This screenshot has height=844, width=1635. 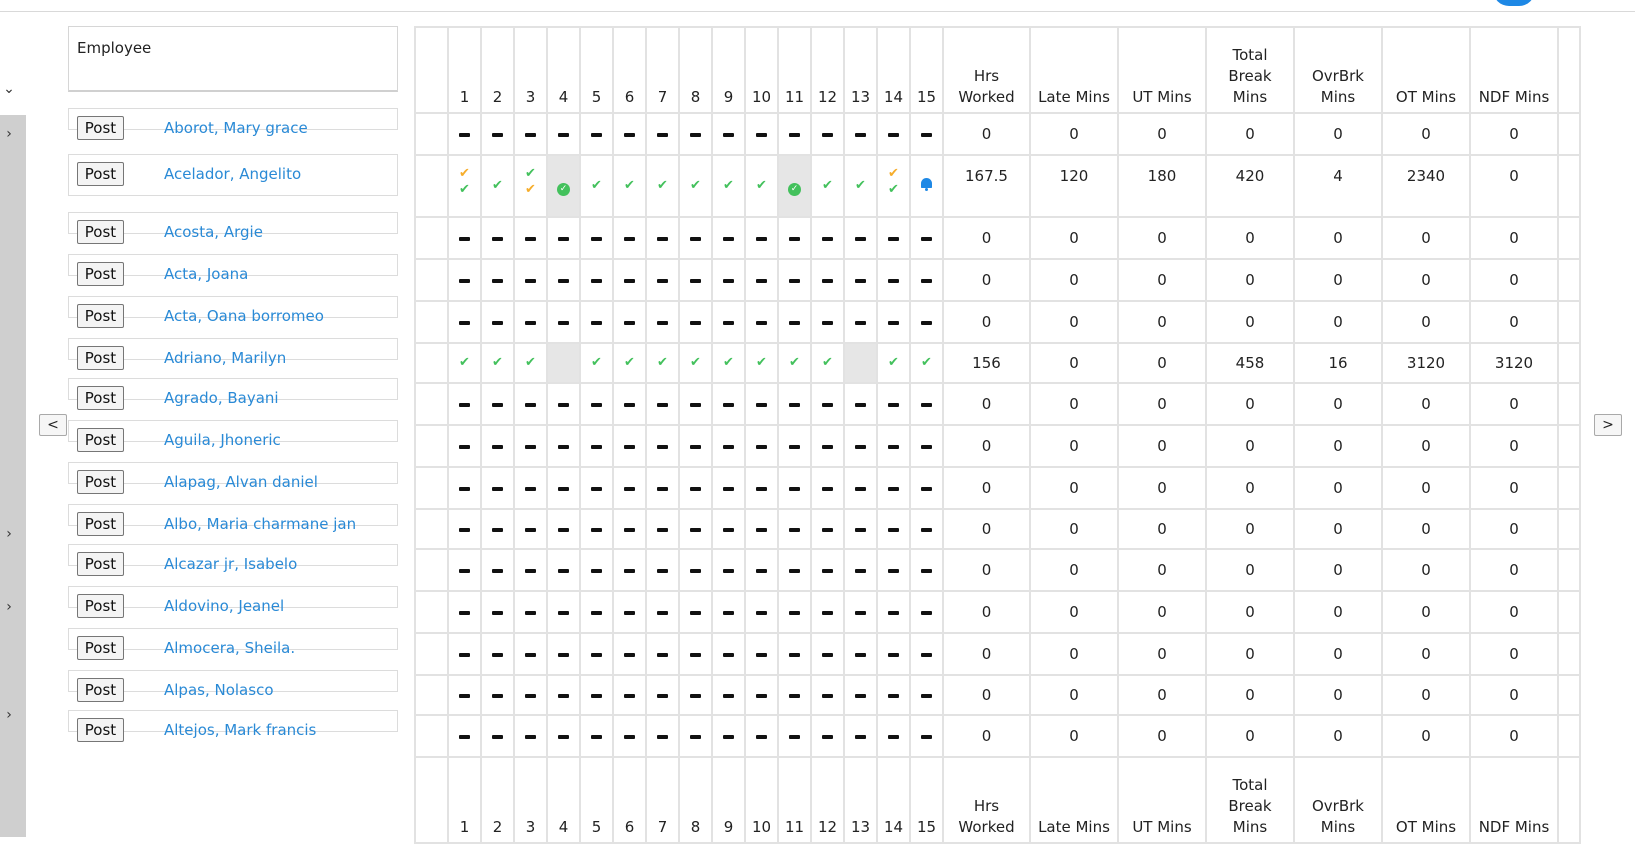 I want to click on employee-name-link: Acelador, Angelito, so click(x=232, y=174).